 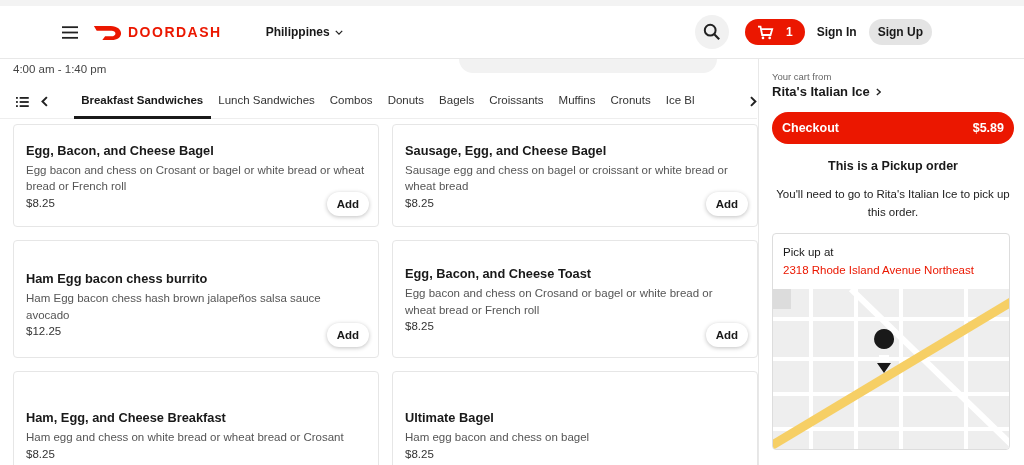 I want to click on category-tab: Ice Bl, so click(x=680, y=101).